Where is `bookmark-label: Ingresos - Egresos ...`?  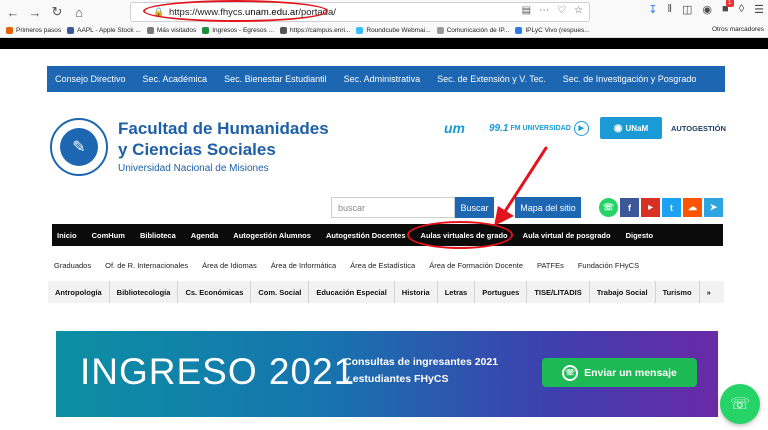 bookmark-label: Ingresos - Egresos ... is located at coordinates (243, 30).